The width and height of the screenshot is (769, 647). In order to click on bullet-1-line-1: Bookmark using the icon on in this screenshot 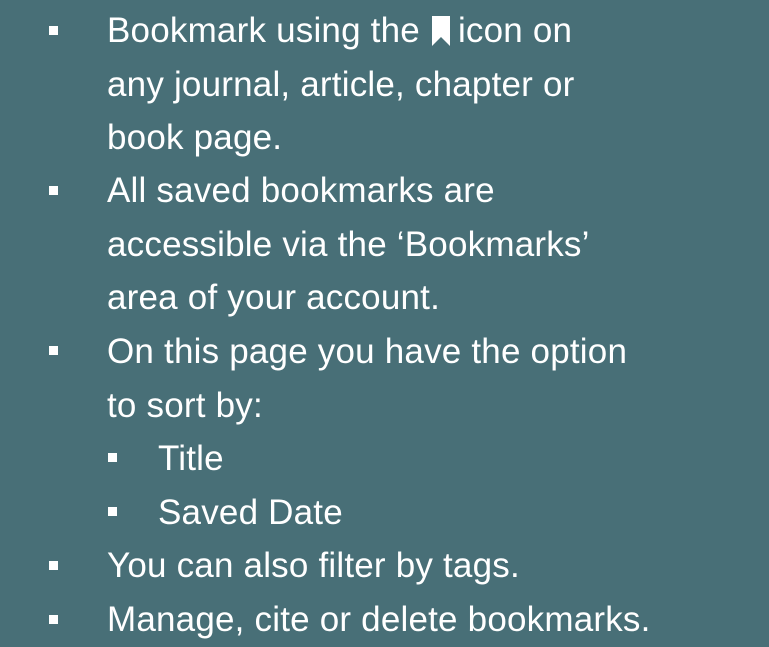, I will do `click(339, 31)`.